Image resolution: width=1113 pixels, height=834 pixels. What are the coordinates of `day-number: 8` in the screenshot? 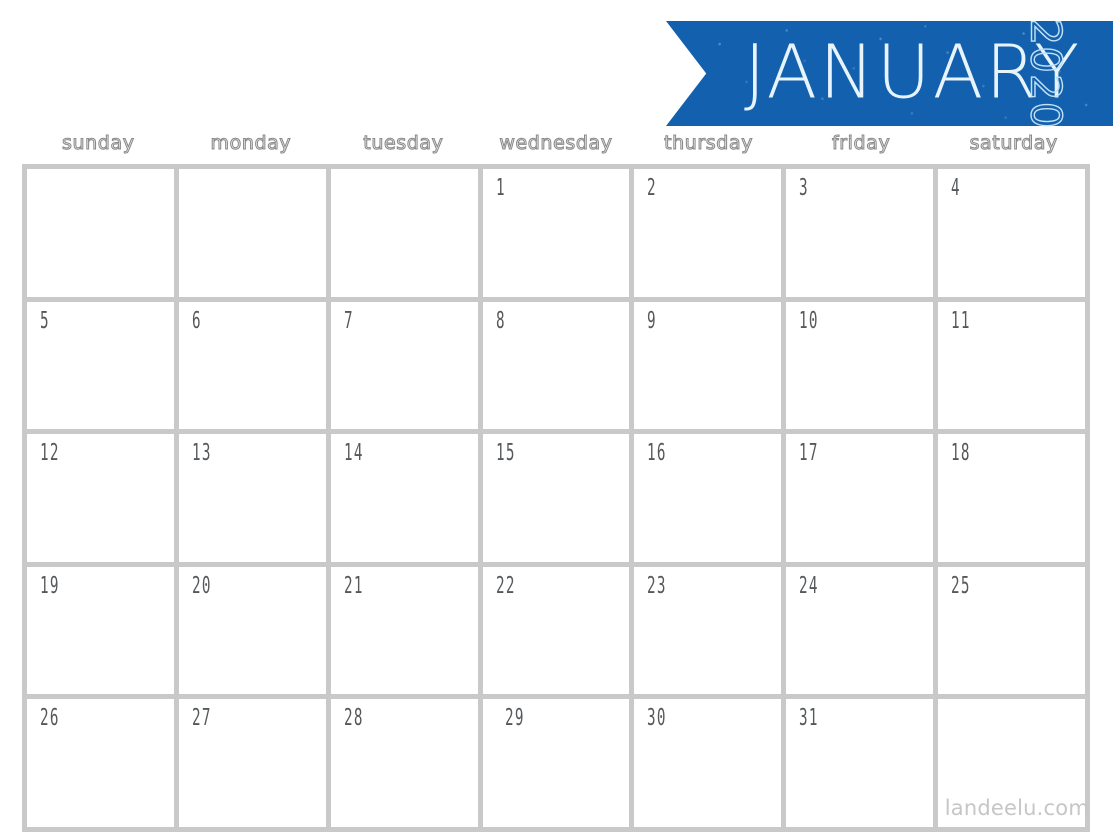 It's located at (500, 320).